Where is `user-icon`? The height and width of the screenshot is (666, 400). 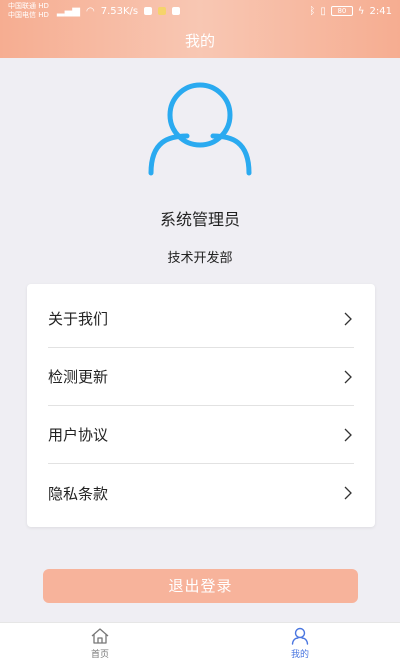
user-icon is located at coordinates (300, 636).